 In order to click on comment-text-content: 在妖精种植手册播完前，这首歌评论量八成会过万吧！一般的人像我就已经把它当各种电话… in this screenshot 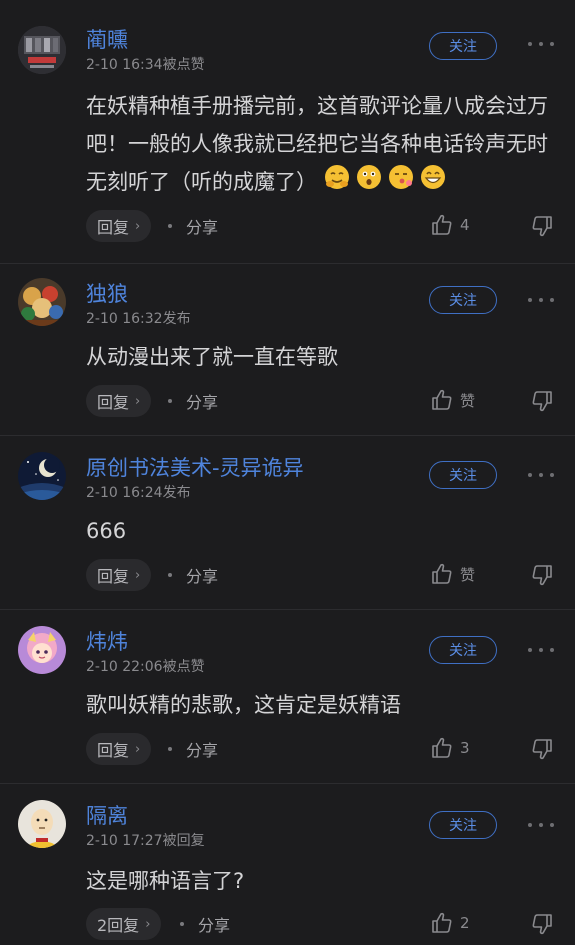, I will do `click(317, 144)`.